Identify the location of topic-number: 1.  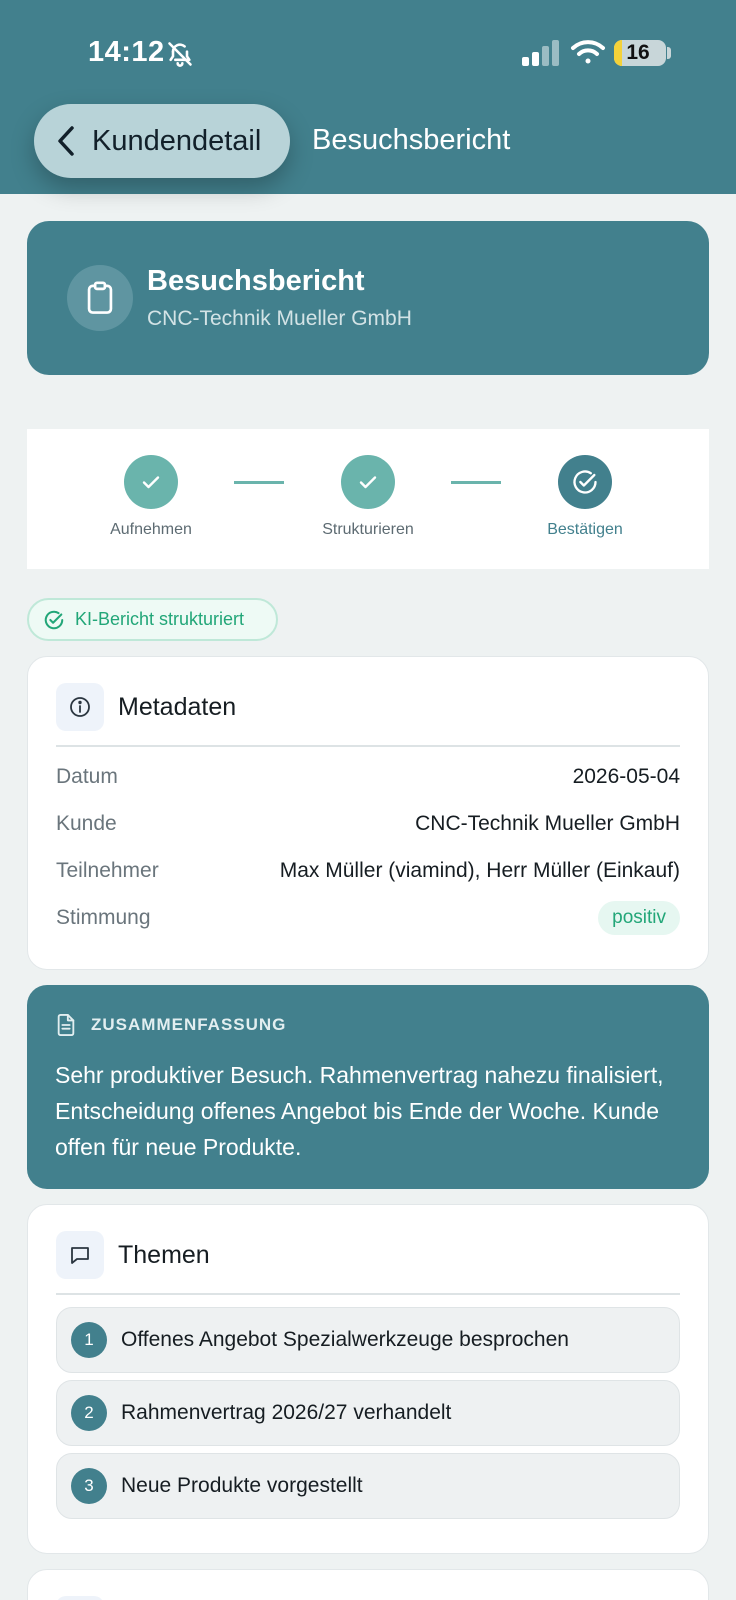
(89, 1340).